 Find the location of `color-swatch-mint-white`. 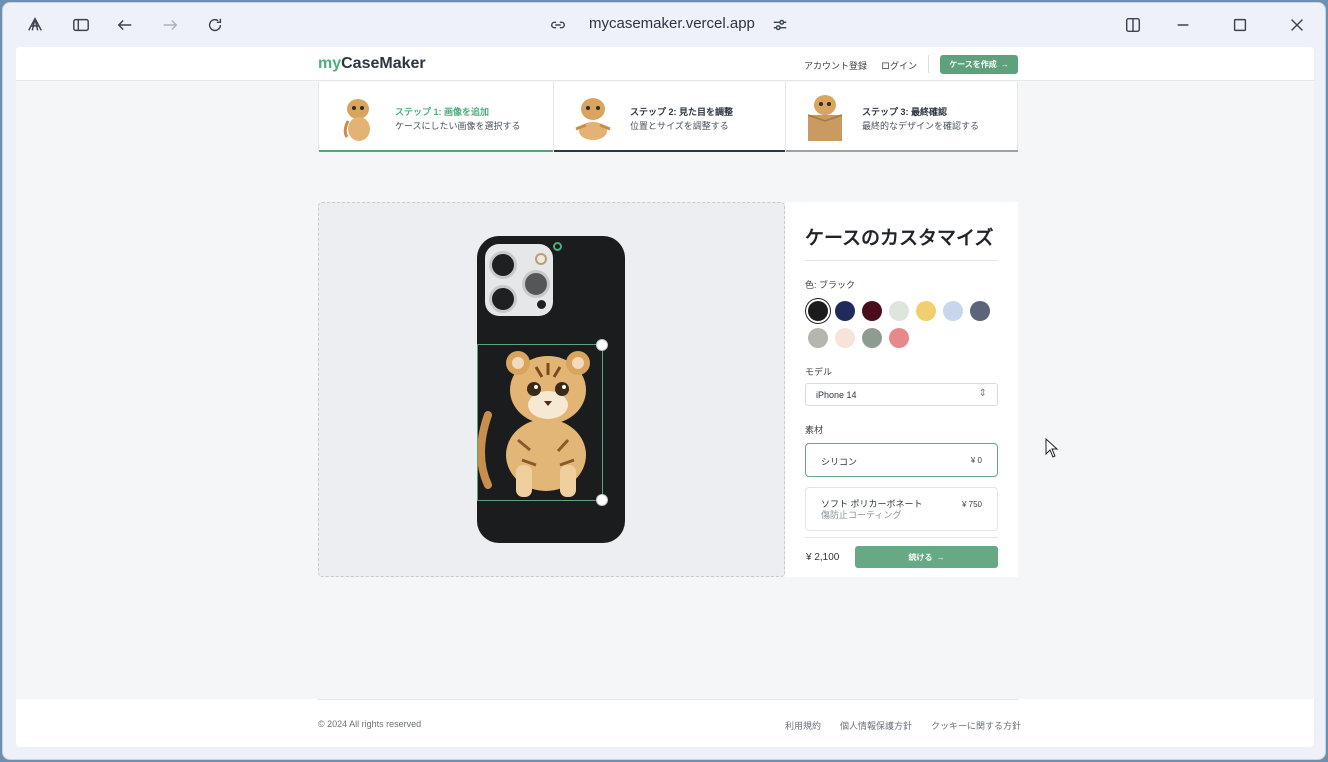

color-swatch-mint-white is located at coordinates (899, 311).